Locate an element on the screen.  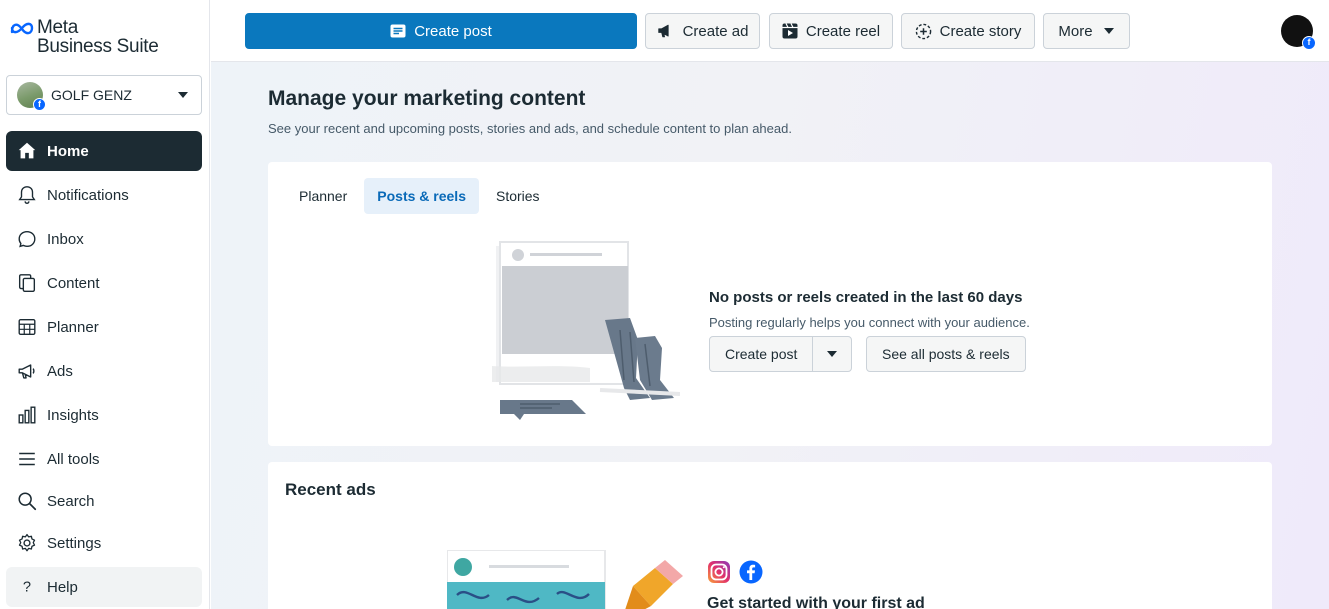
create-story-button: Create story is located at coordinates (968, 31).